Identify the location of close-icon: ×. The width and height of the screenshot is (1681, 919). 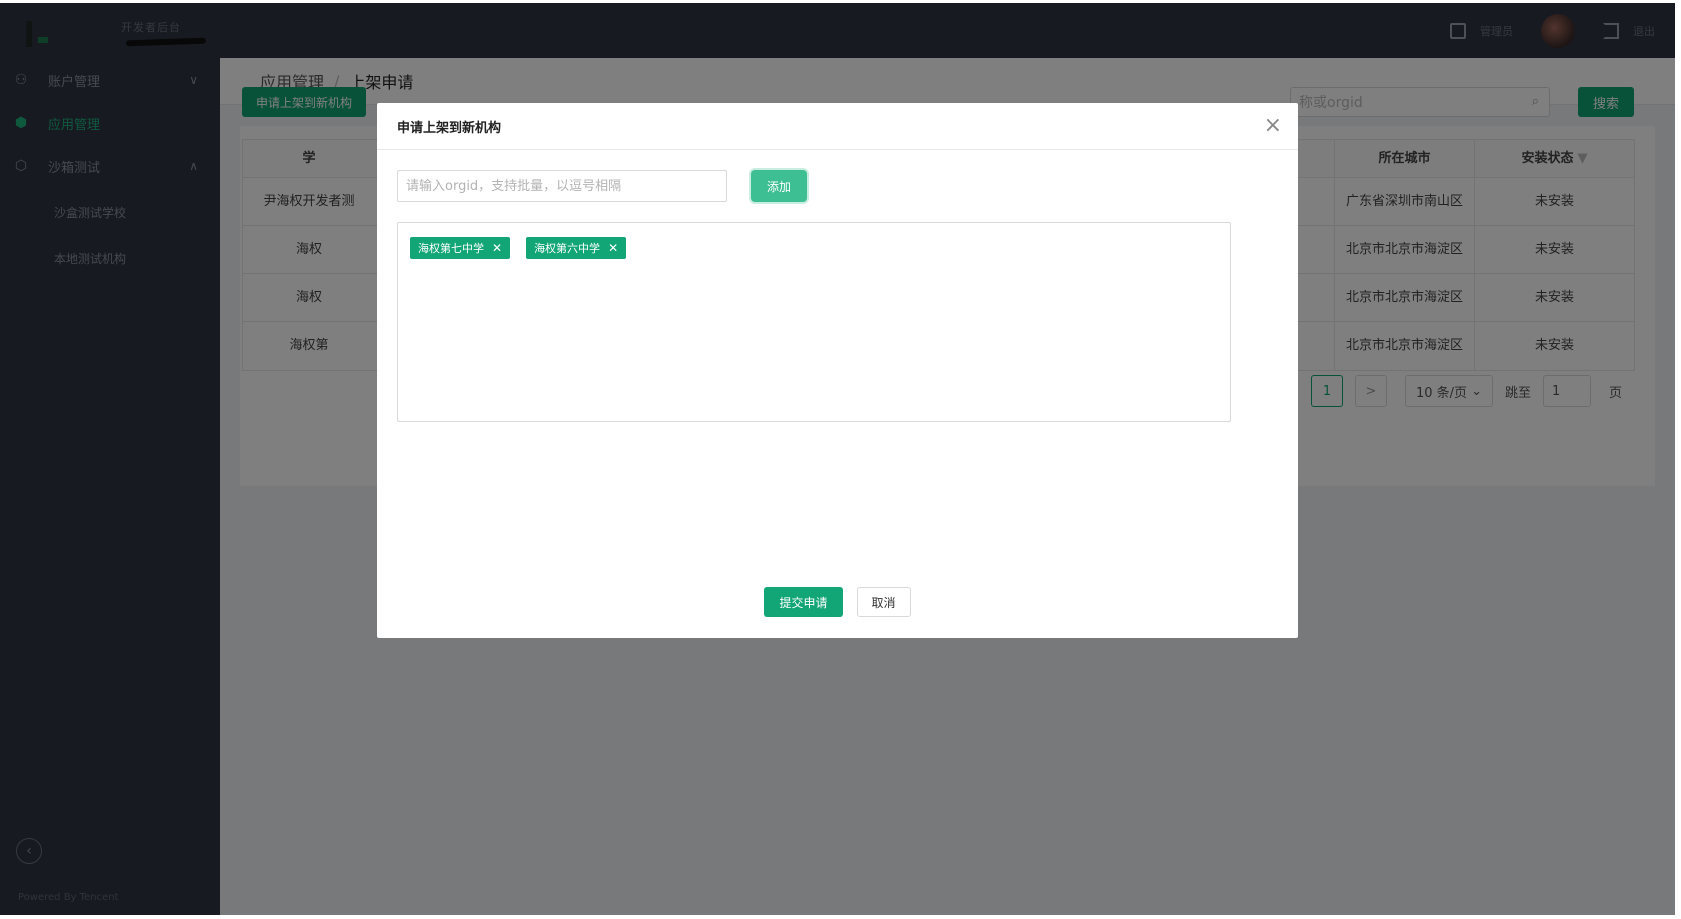
(1273, 126).